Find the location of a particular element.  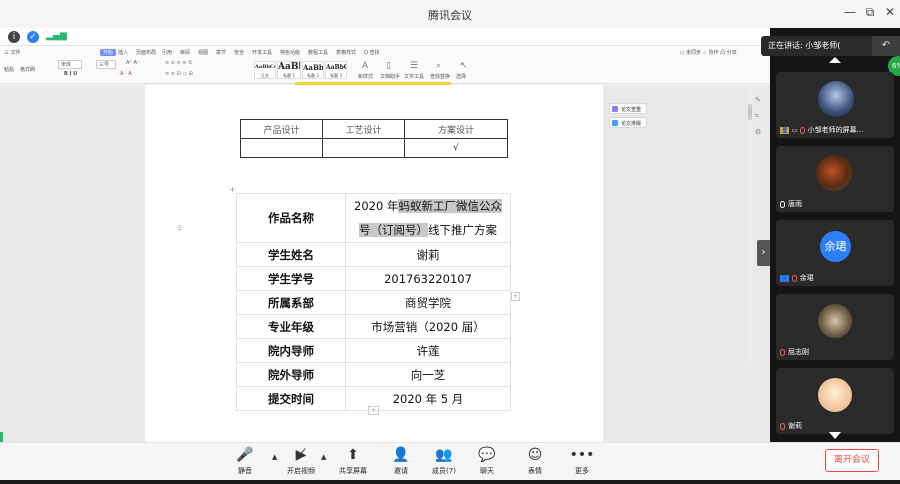

restore-button: ⧉ is located at coordinates (870, 12).